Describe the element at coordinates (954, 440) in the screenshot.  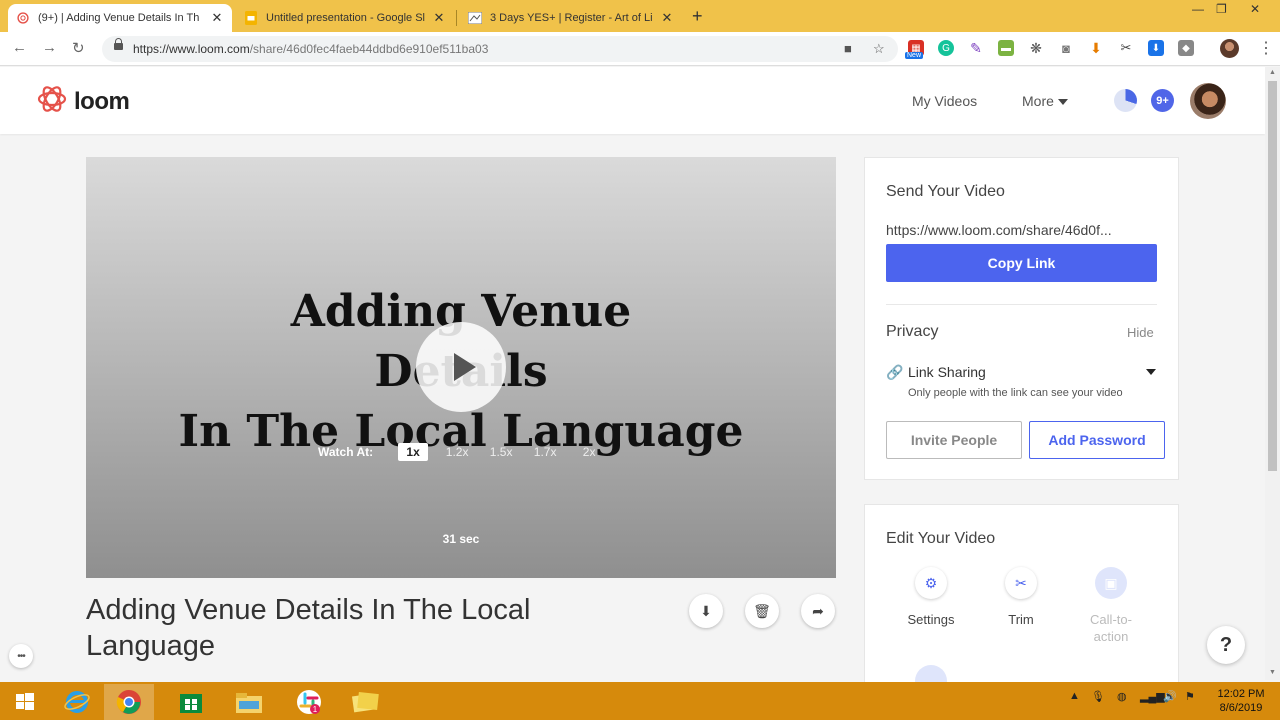
I see `invite-people-button: Invite People` at that location.